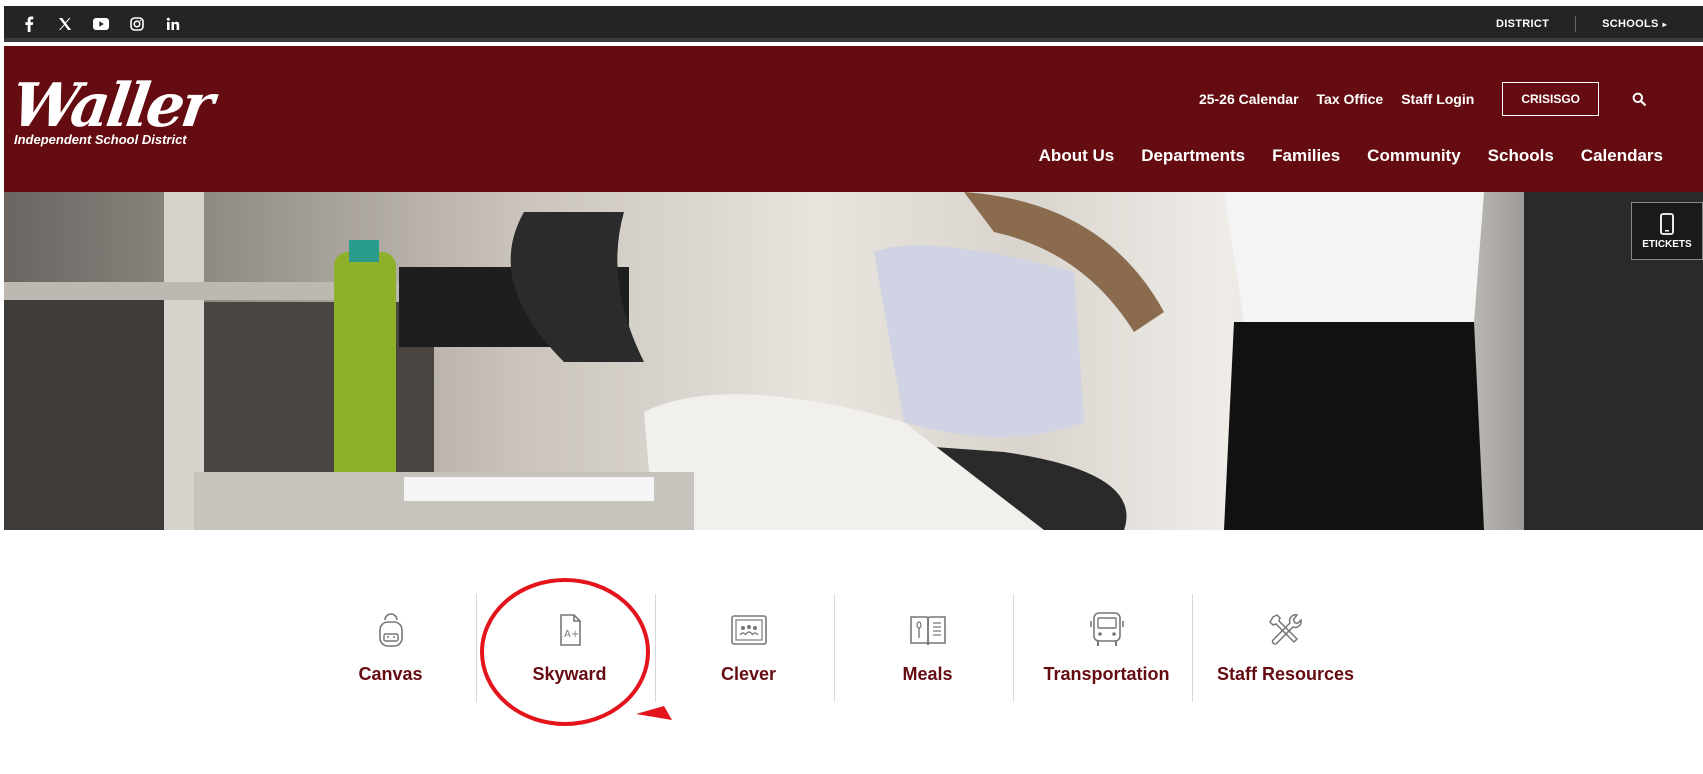  What do you see at coordinates (1550, 99) in the screenshot?
I see `crisisgo-button: CRISISGO` at bounding box center [1550, 99].